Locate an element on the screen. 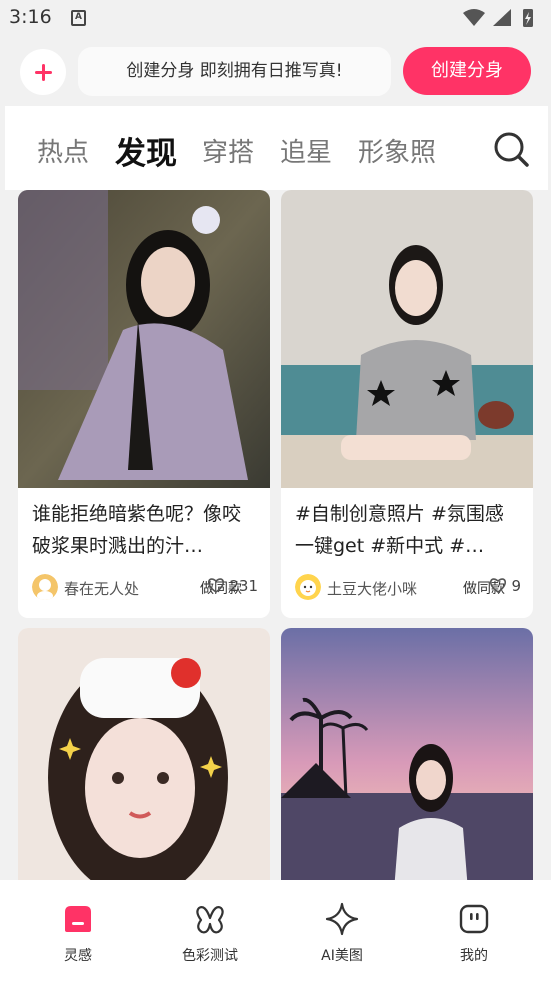 The height and width of the screenshot is (981, 551). username: 土豆大佬小咪 is located at coordinates (372, 588).